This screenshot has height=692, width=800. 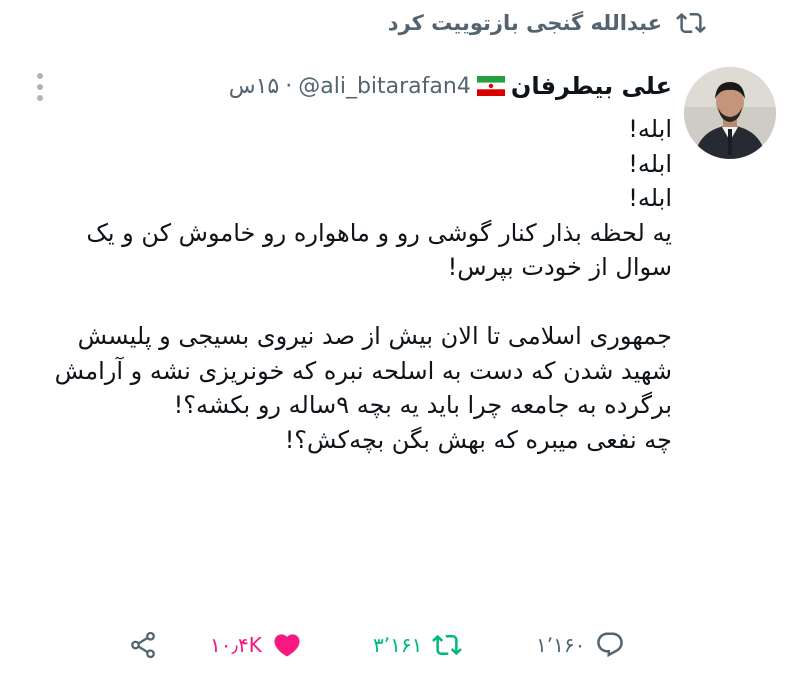 I want to click on reply-count: ۱٬۱۶۰, so click(x=561, y=645).